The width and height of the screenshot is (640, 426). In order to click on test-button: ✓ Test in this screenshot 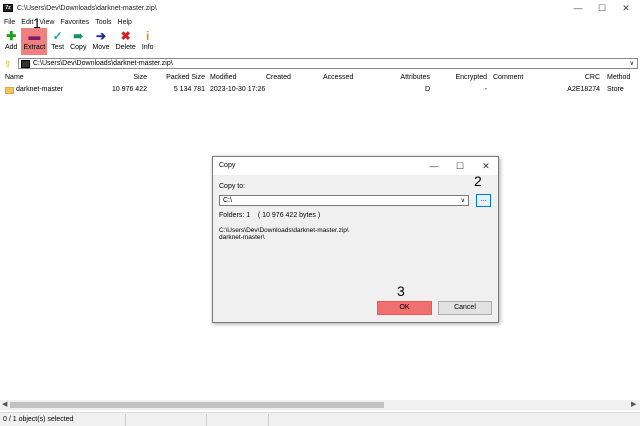, I will do `click(57, 41)`.